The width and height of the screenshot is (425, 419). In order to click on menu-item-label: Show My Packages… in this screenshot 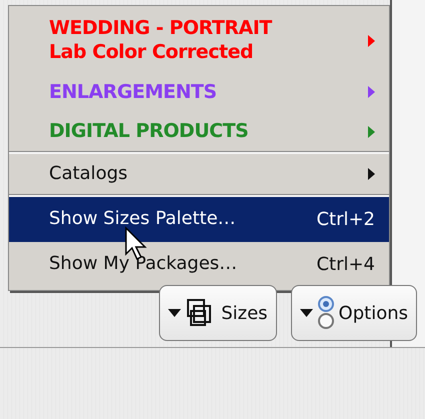, I will do `click(143, 264)`.